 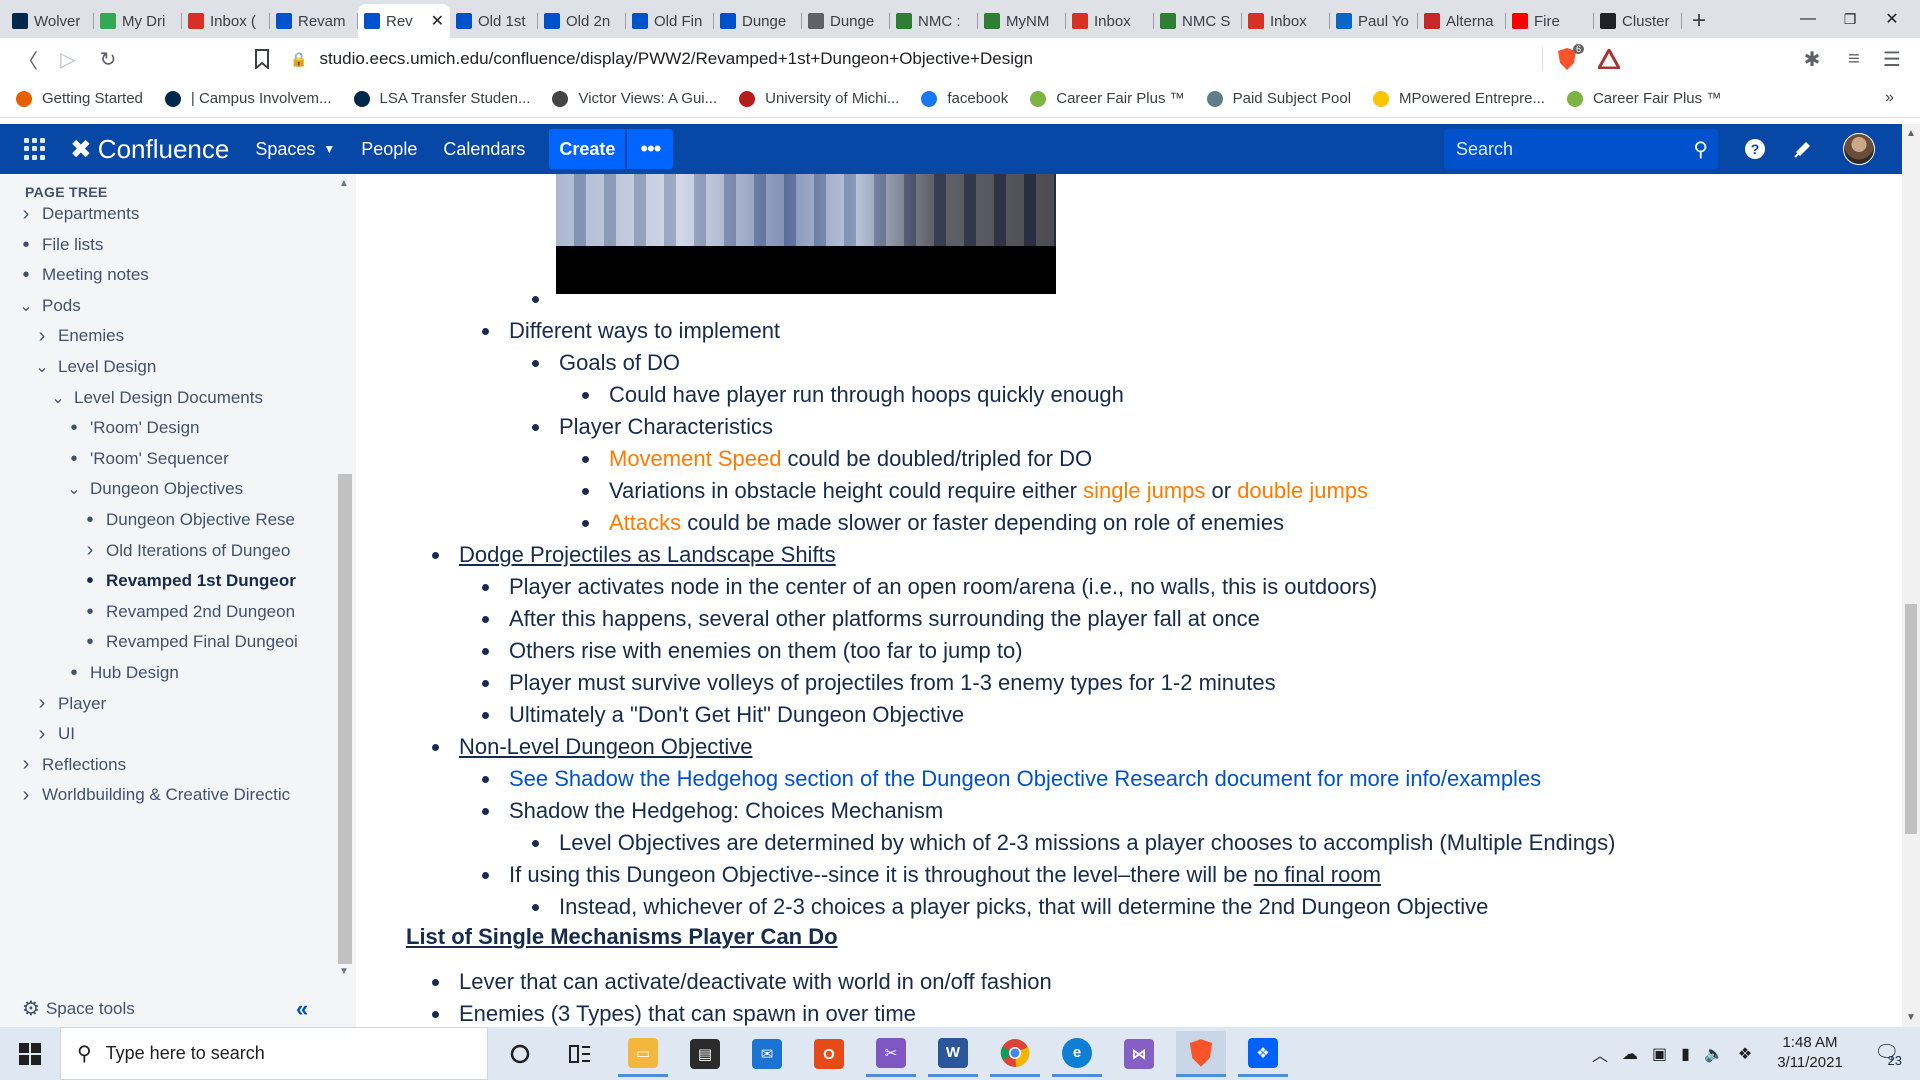 What do you see at coordinates (68, 59) in the screenshot?
I see `forward-button: ▷` at bounding box center [68, 59].